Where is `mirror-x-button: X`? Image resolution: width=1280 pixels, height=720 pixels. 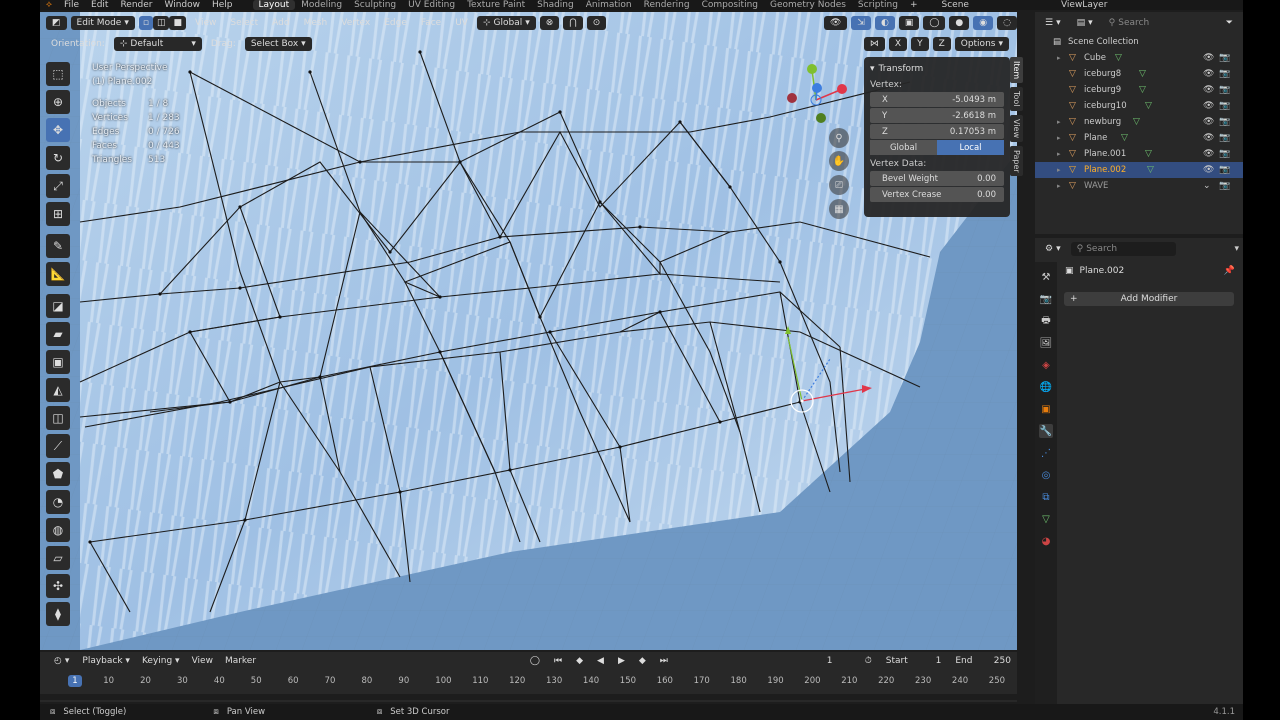
mirror-x-button: X is located at coordinates (898, 44).